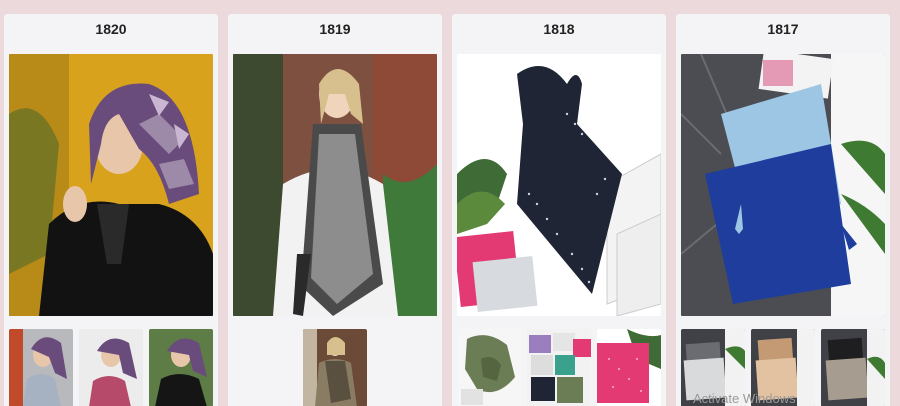  Describe the element at coordinates (783, 29) in the screenshot. I see `product-id: 1817` at that location.